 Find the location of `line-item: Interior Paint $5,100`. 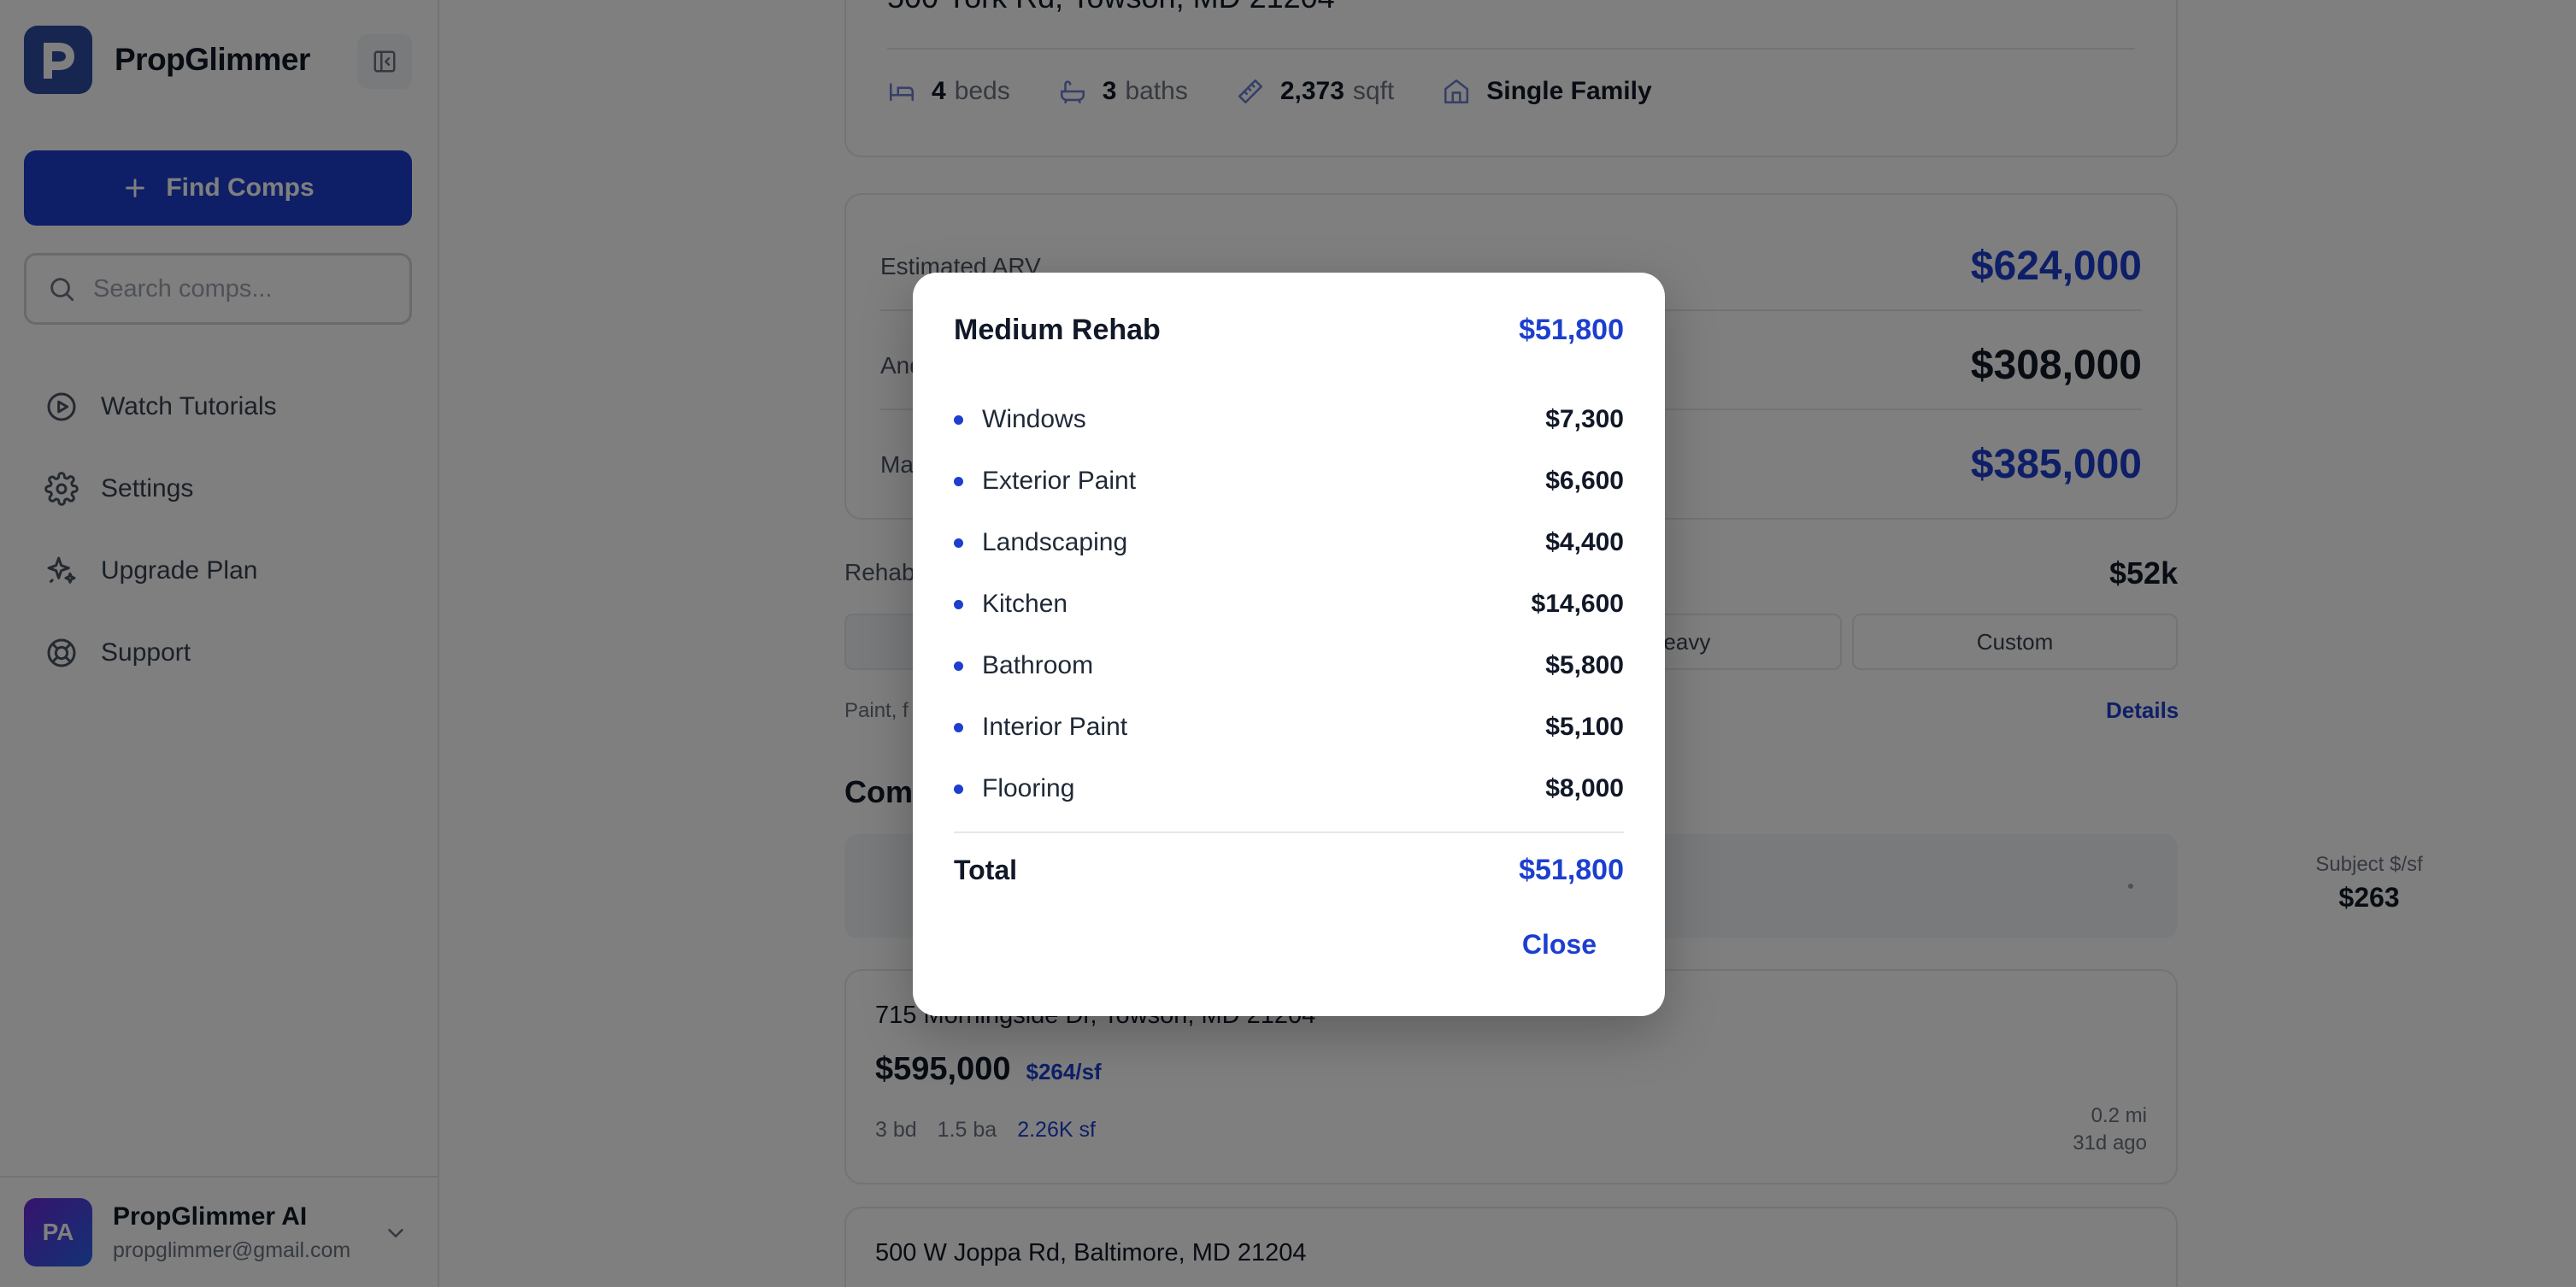

line-item: Interior Paint $5,100 is located at coordinates (1289, 727).